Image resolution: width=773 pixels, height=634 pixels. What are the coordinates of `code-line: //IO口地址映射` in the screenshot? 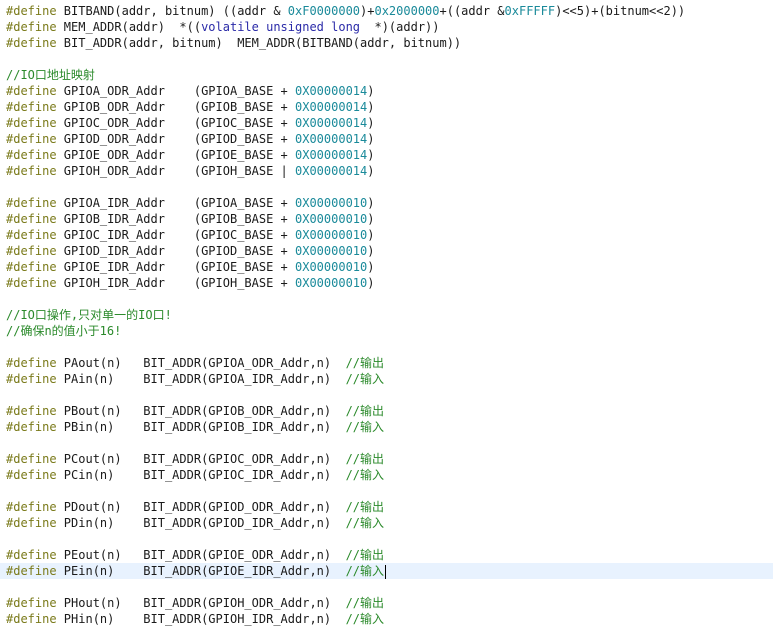 It's located at (386, 75).